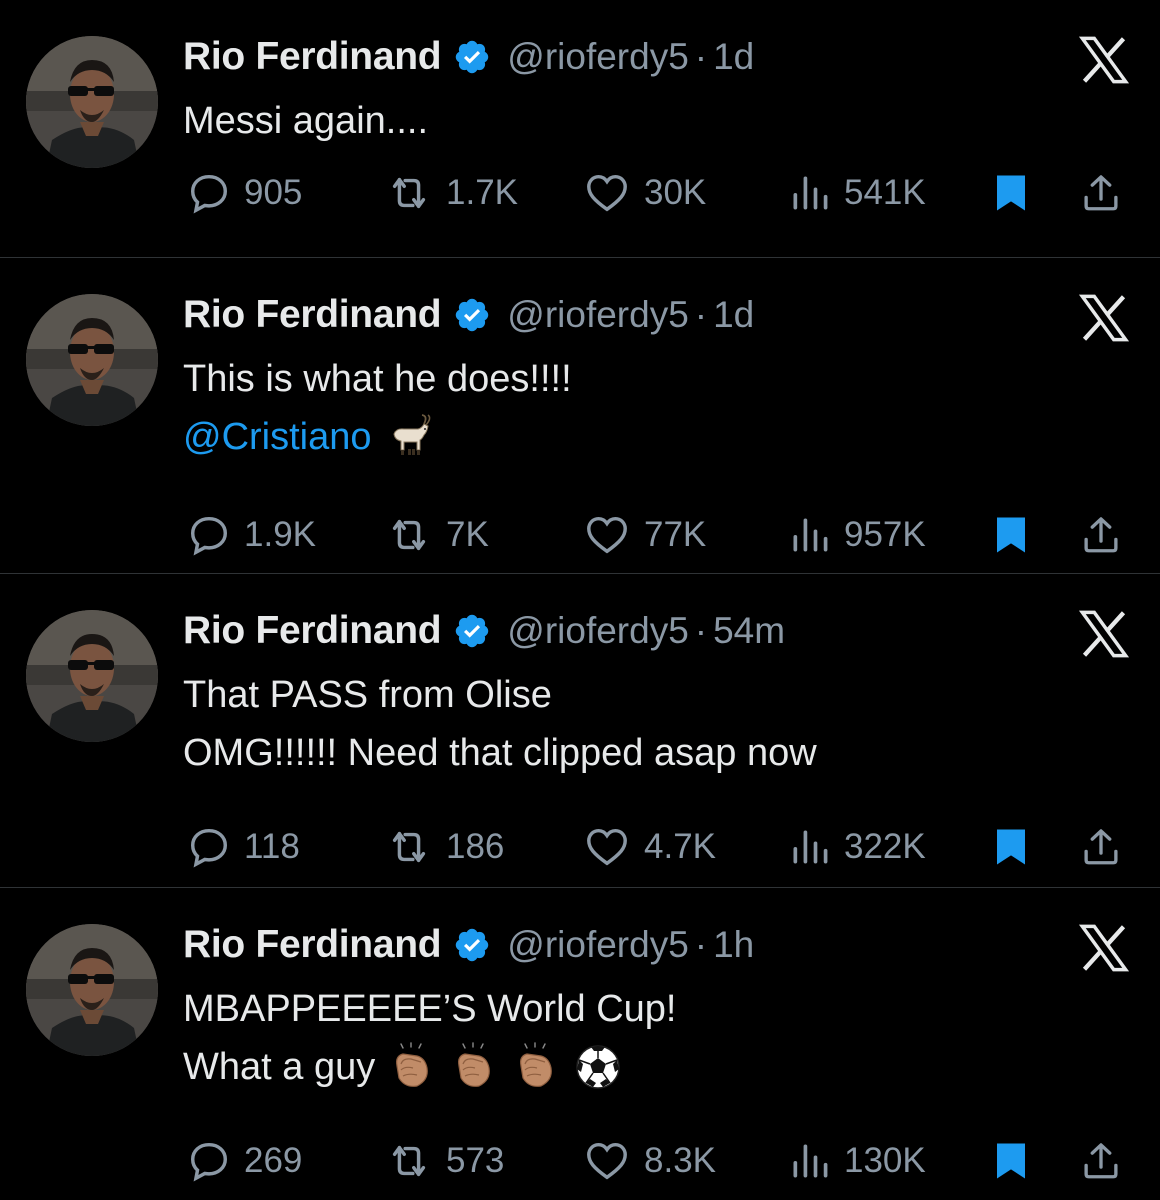 This screenshot has width=1160, height=1200. I want to click on repost-button: 1.7K, so click(451, 193).